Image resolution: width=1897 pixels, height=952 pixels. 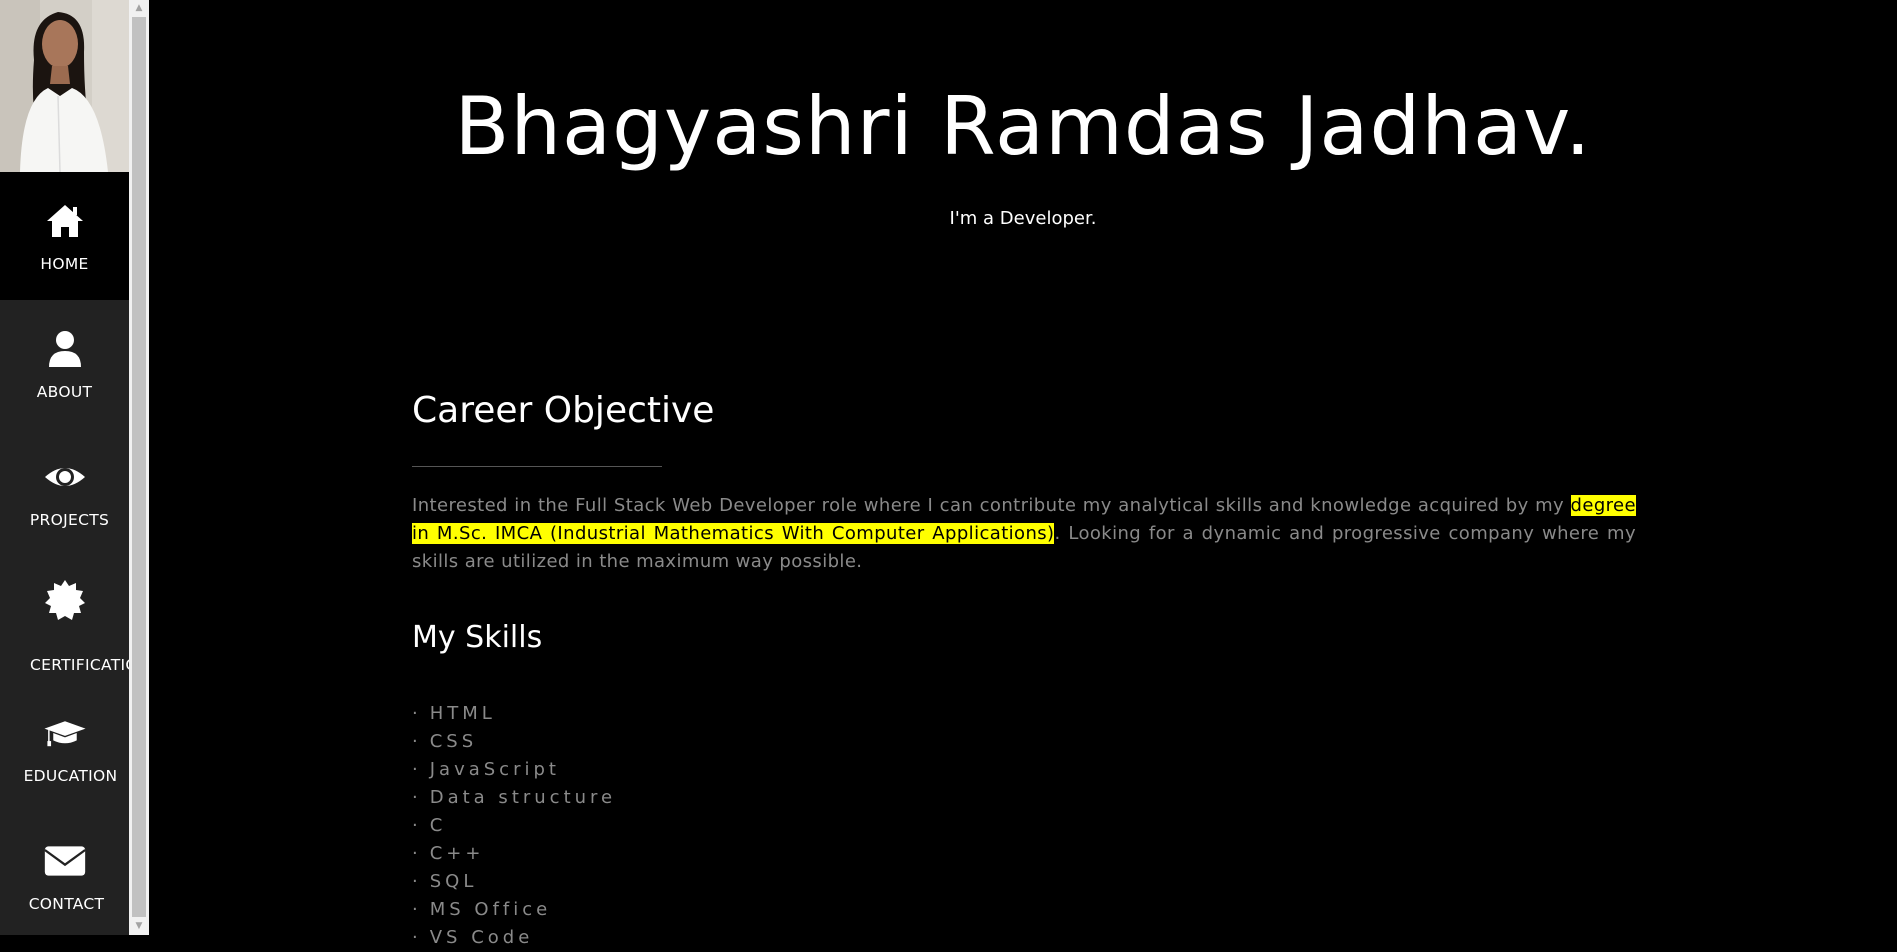 What do you see at coordinates (66, 904) in the screenshot?
I see `nav-contact-label: CONTACT` at bounding box center [66, 904].